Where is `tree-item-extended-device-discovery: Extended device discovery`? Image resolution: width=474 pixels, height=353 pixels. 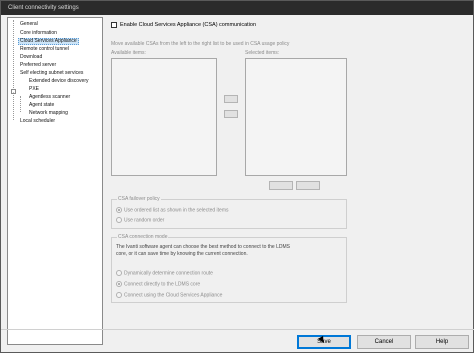 tree-item-extended-device-discovery: Extended device discovery is located at coordinates (58, 81).